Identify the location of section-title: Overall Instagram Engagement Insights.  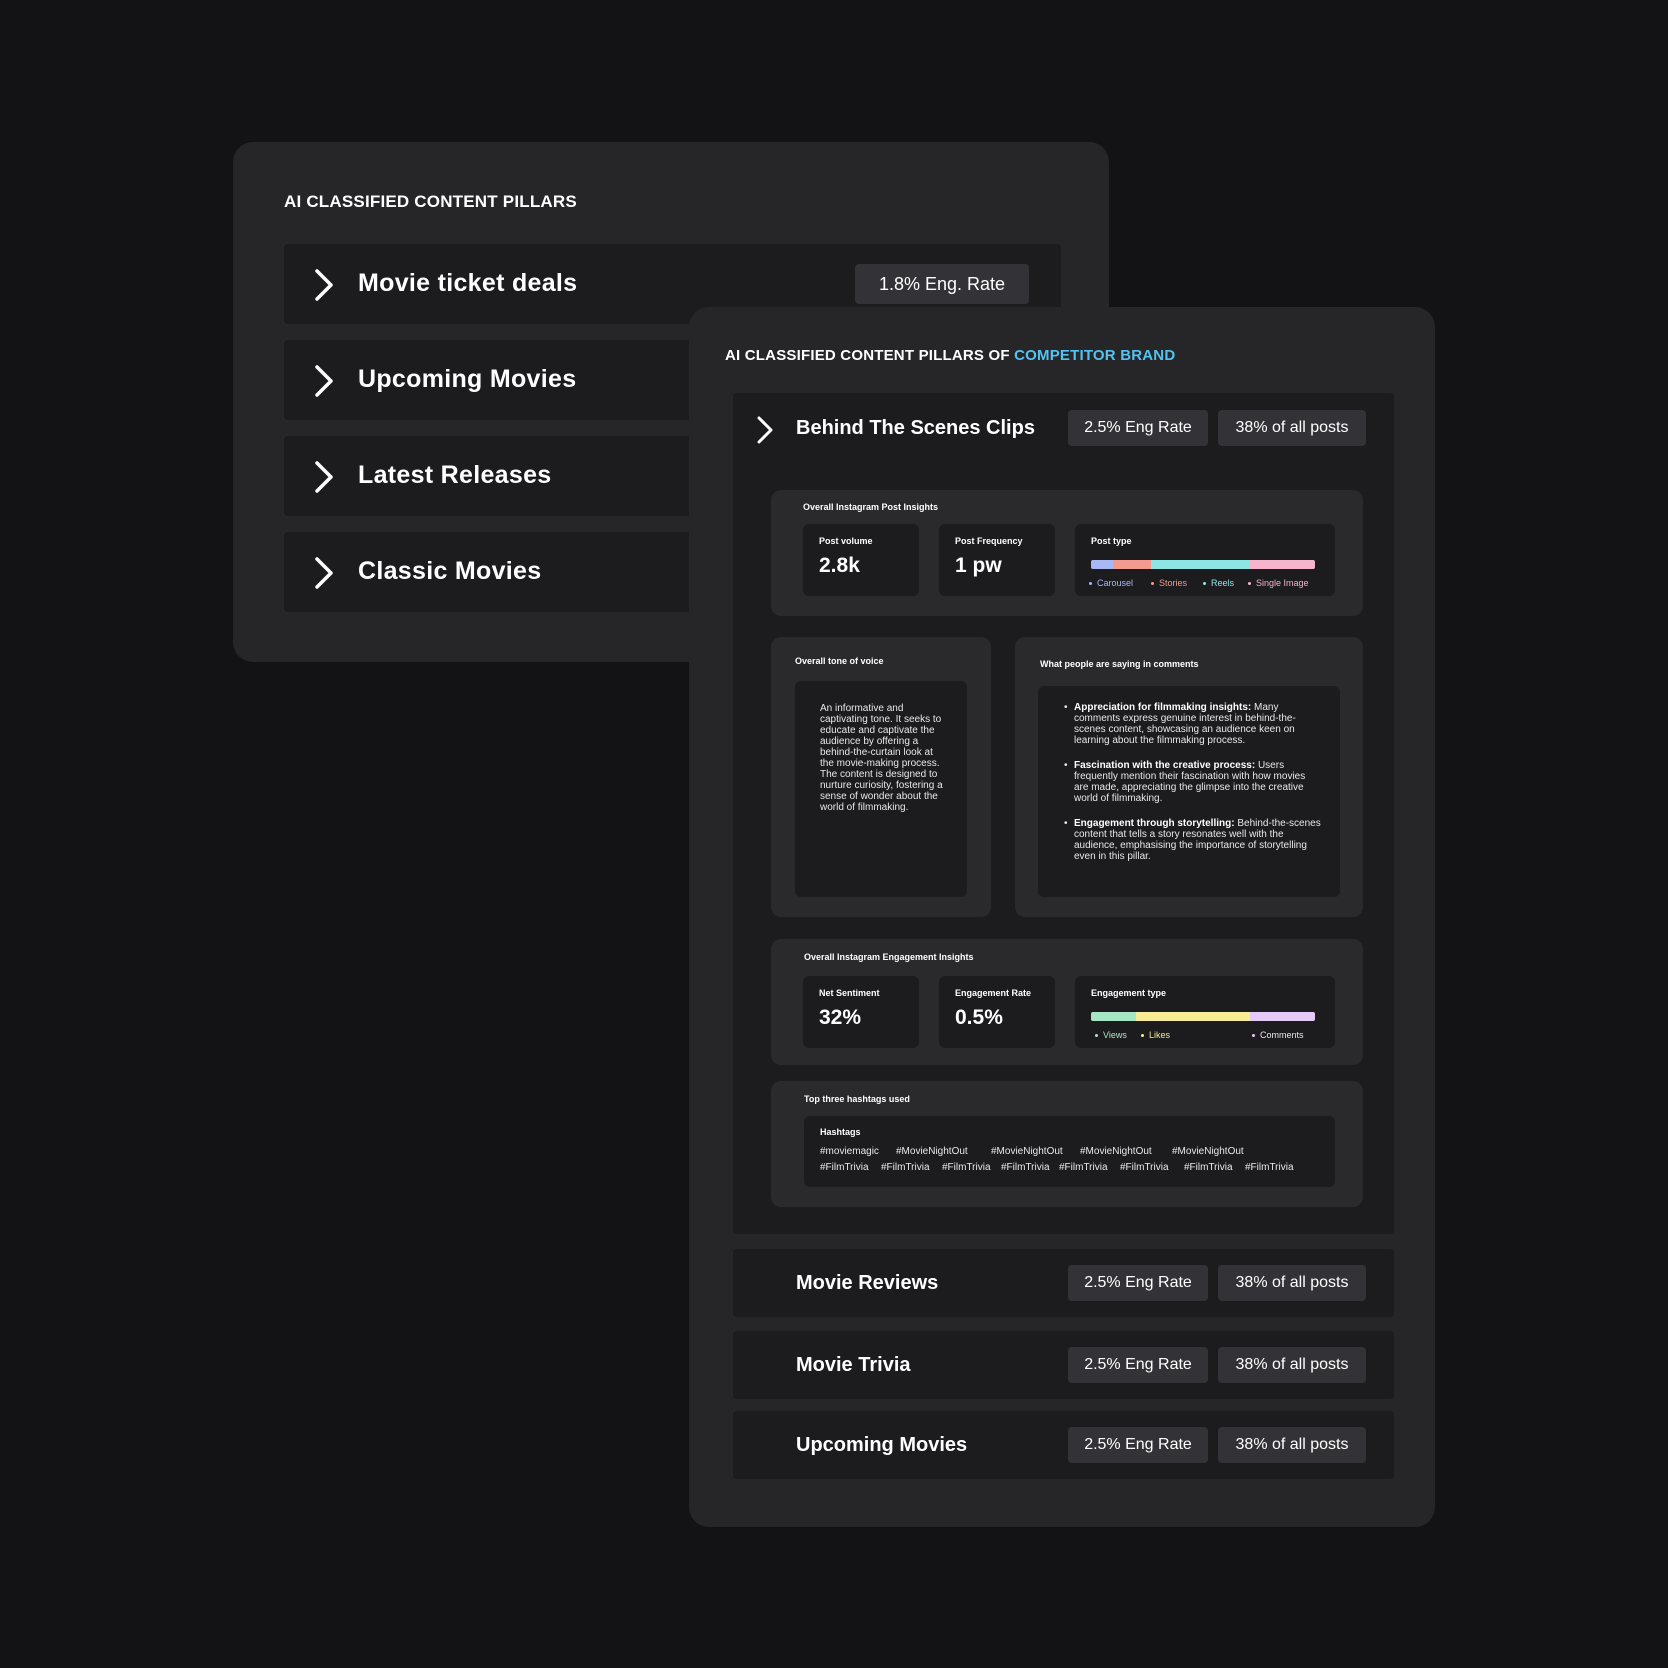
(889, 957).